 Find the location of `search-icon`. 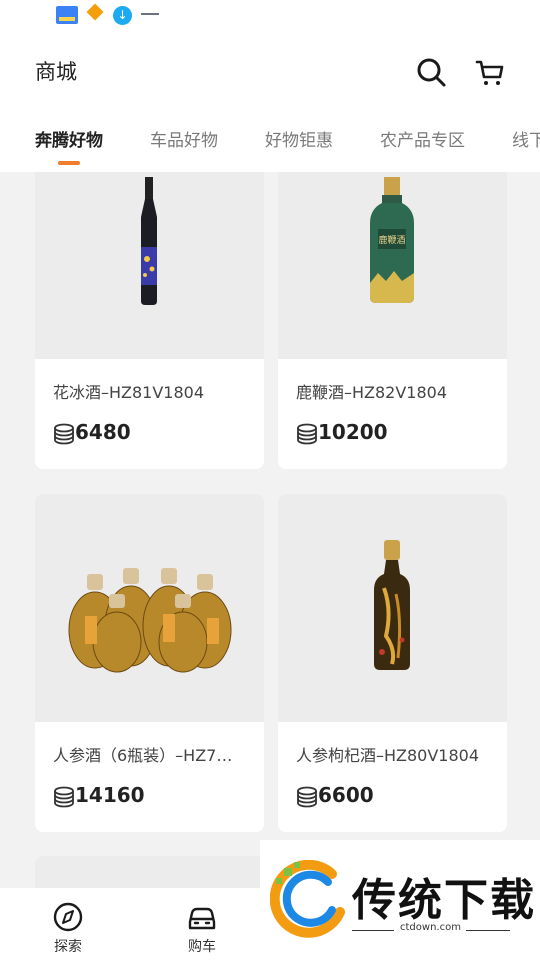

search-icon is located at coordinates (431, 72).